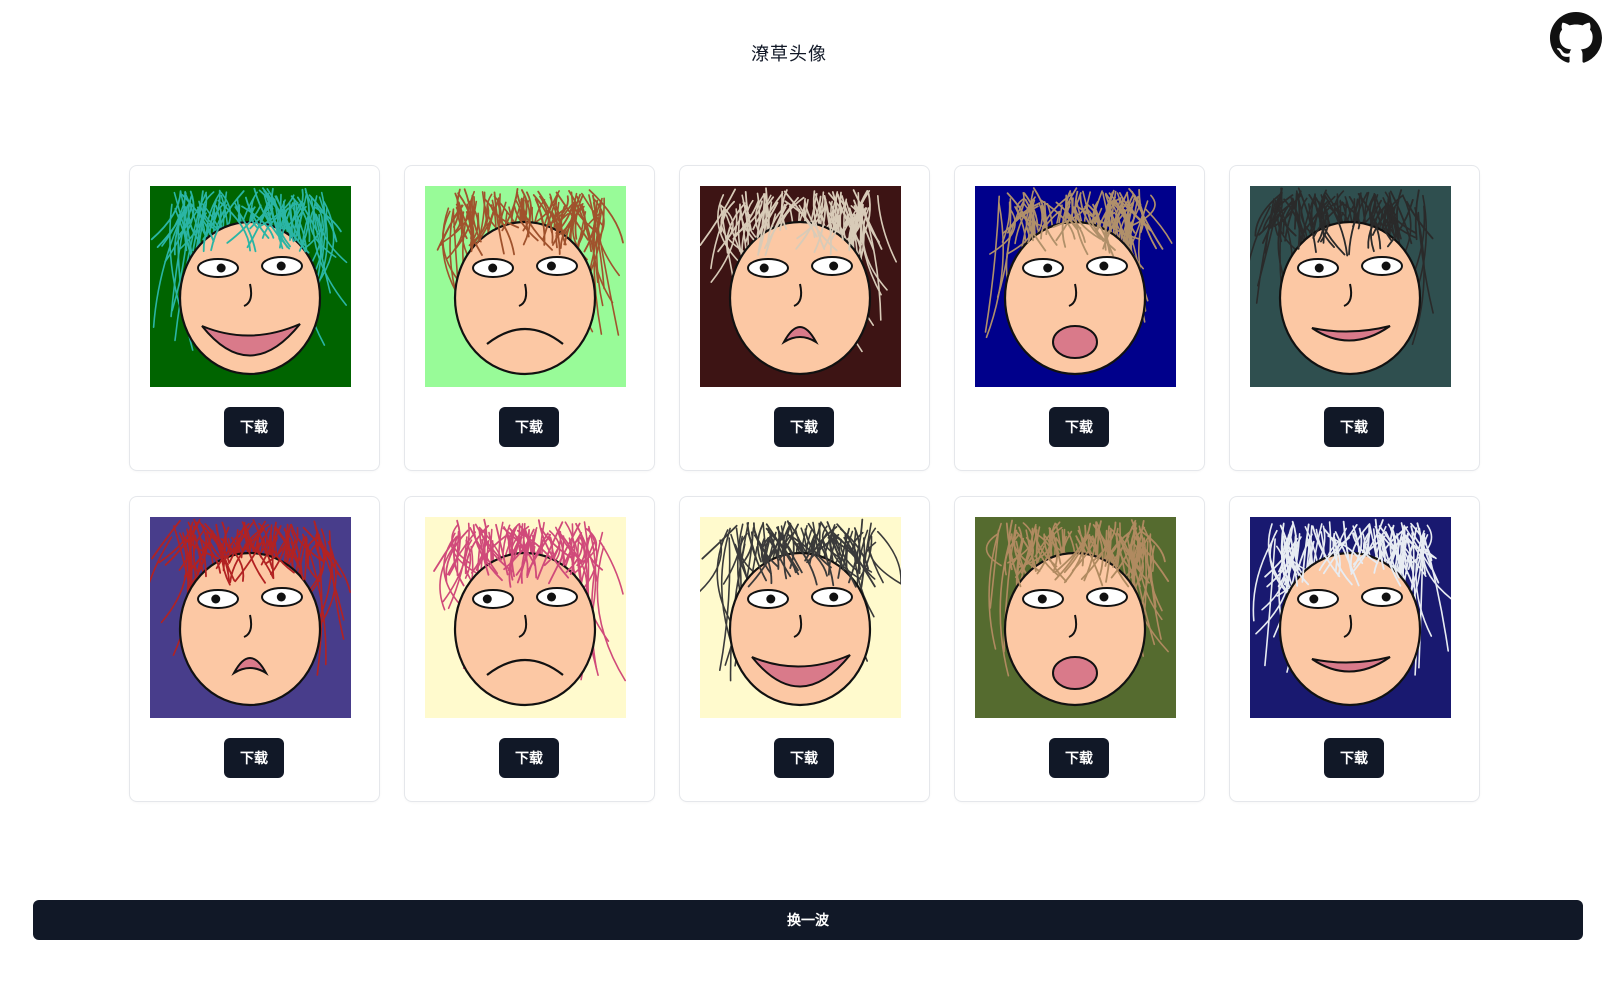 The width and height of the screenshot is (1618, 990). I want to click on github-icon, so click(1576, 38).